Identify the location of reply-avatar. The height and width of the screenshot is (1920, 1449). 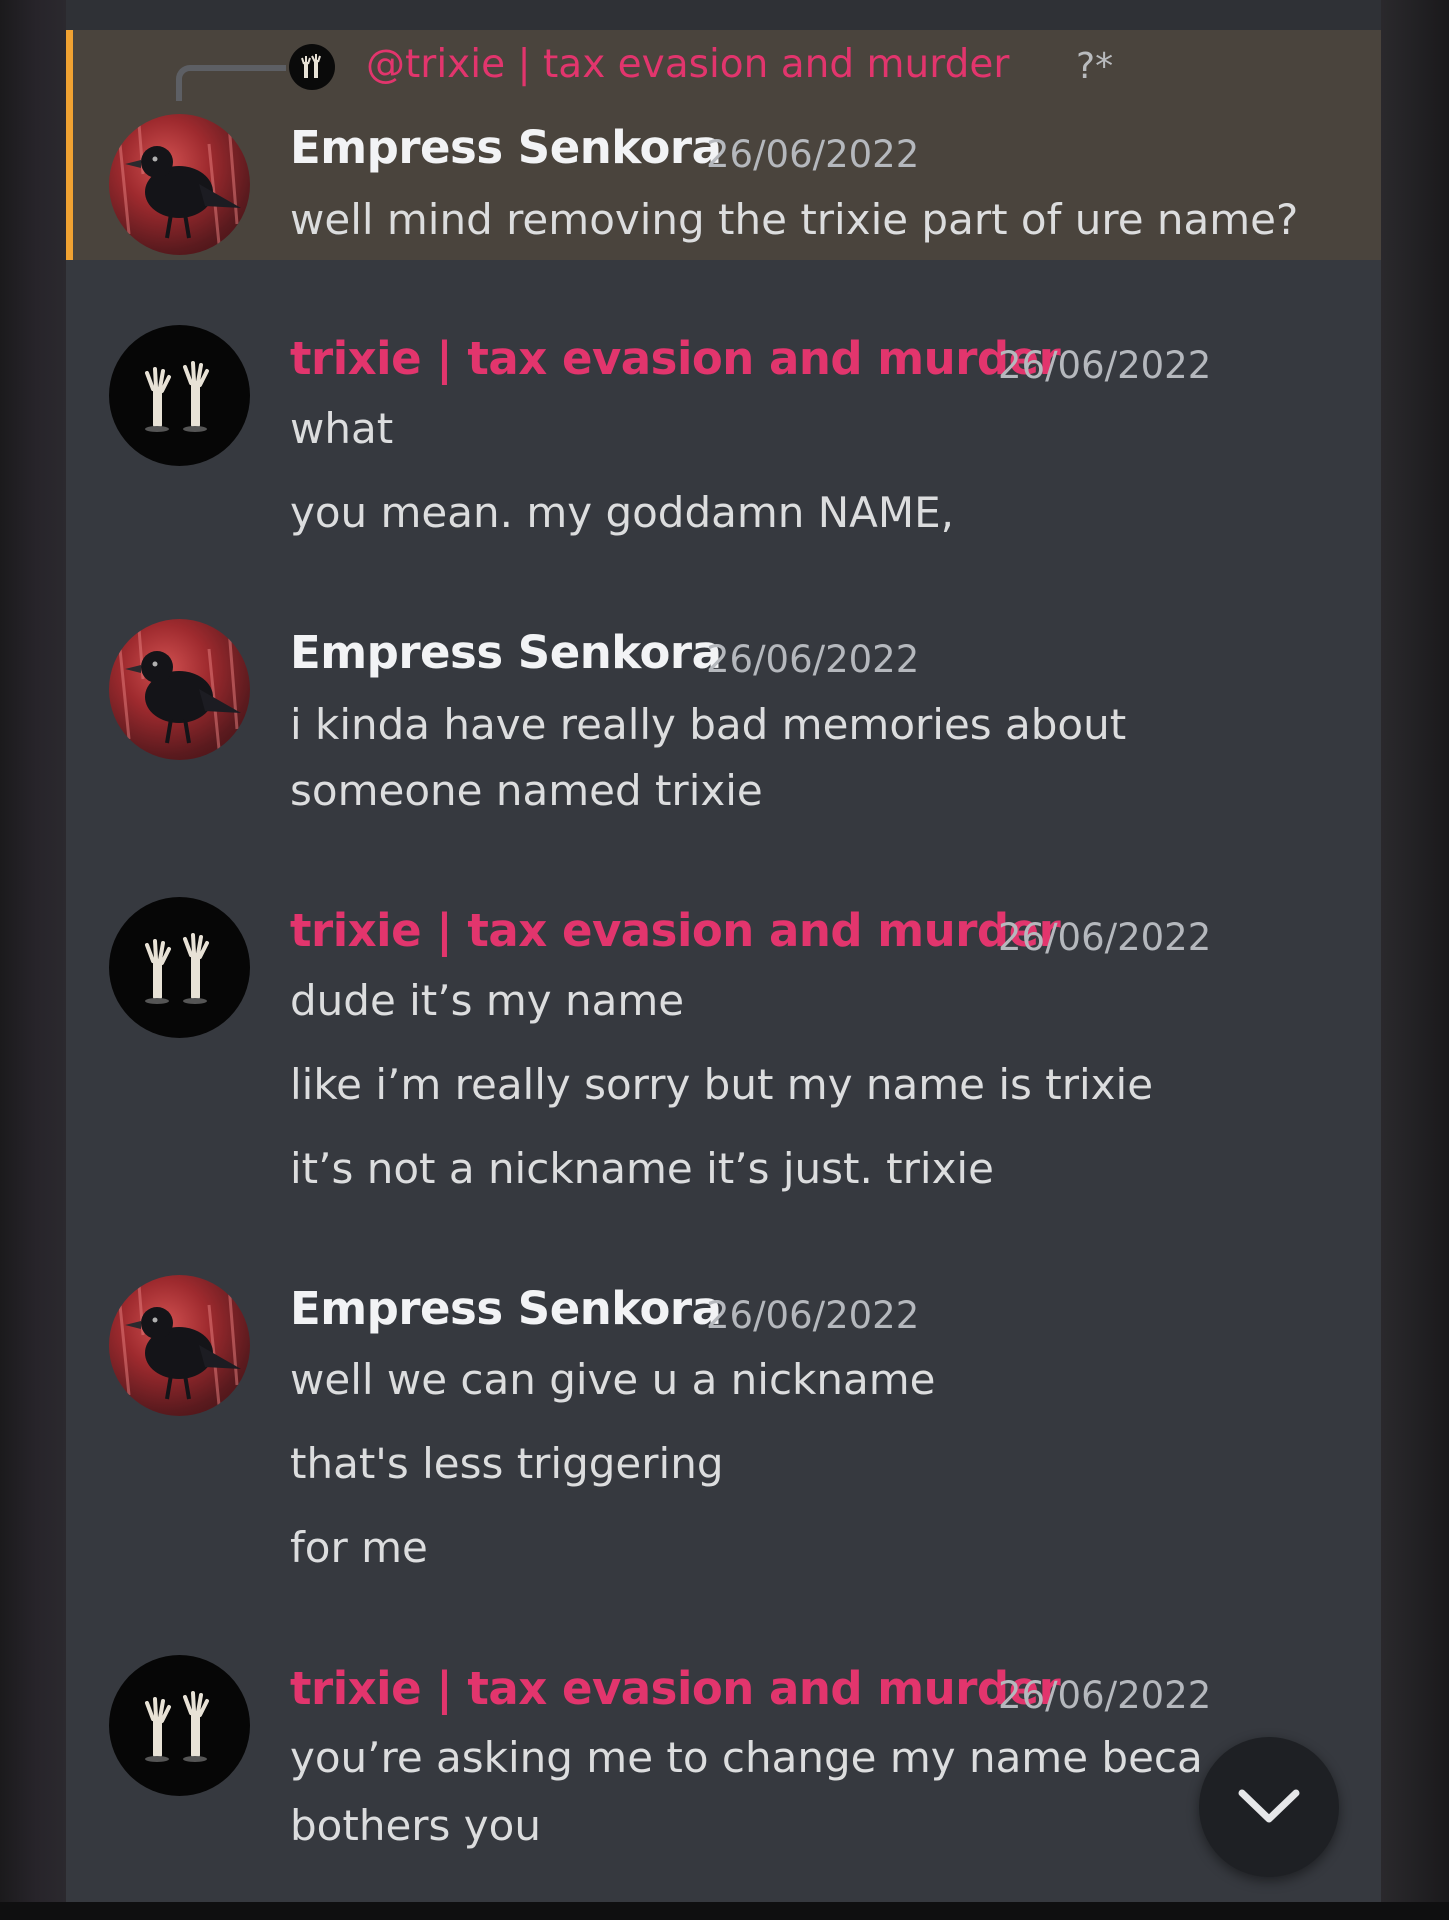
(312, 67).